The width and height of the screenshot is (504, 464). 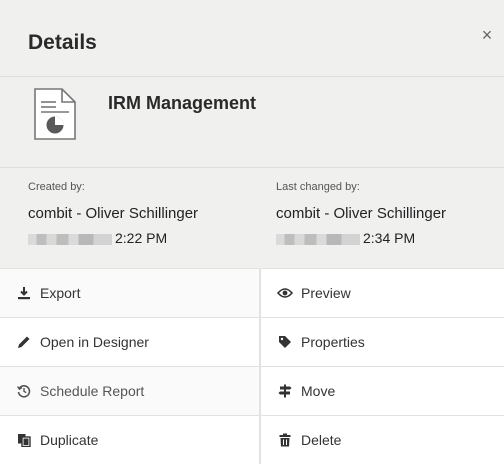 I want to click on duplicate-label: Duplicate, so click(x=69, y=440).